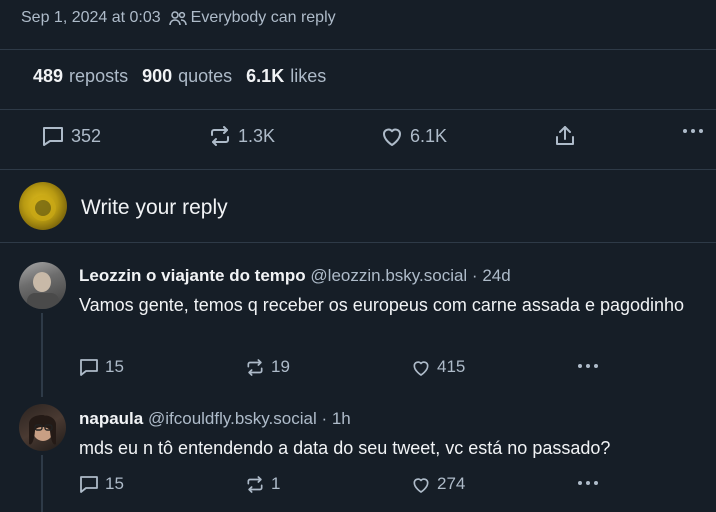 The width and height of the screenshot is (716, 512). I want to click on like-count: 6.1K, so click(429, 135).